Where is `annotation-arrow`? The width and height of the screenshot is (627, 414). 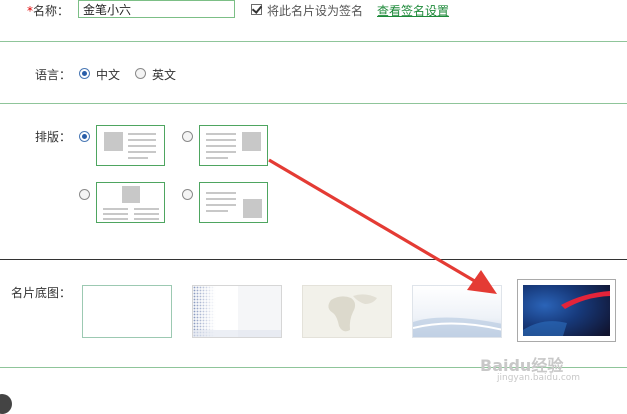
annotation-arrow is located at coordinates (382, 226).